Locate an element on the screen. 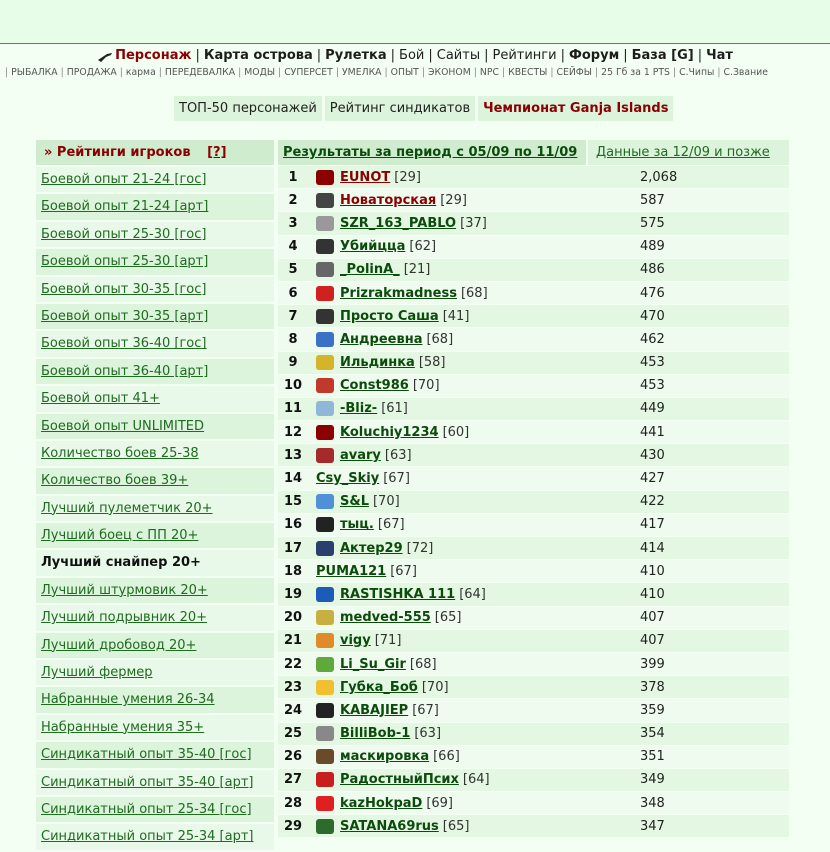 Image resolution: width=830 pixels, height=852 pixels. sidebar-item: Лучший боец с ПП 20+ is located at coordinates (155, 536).